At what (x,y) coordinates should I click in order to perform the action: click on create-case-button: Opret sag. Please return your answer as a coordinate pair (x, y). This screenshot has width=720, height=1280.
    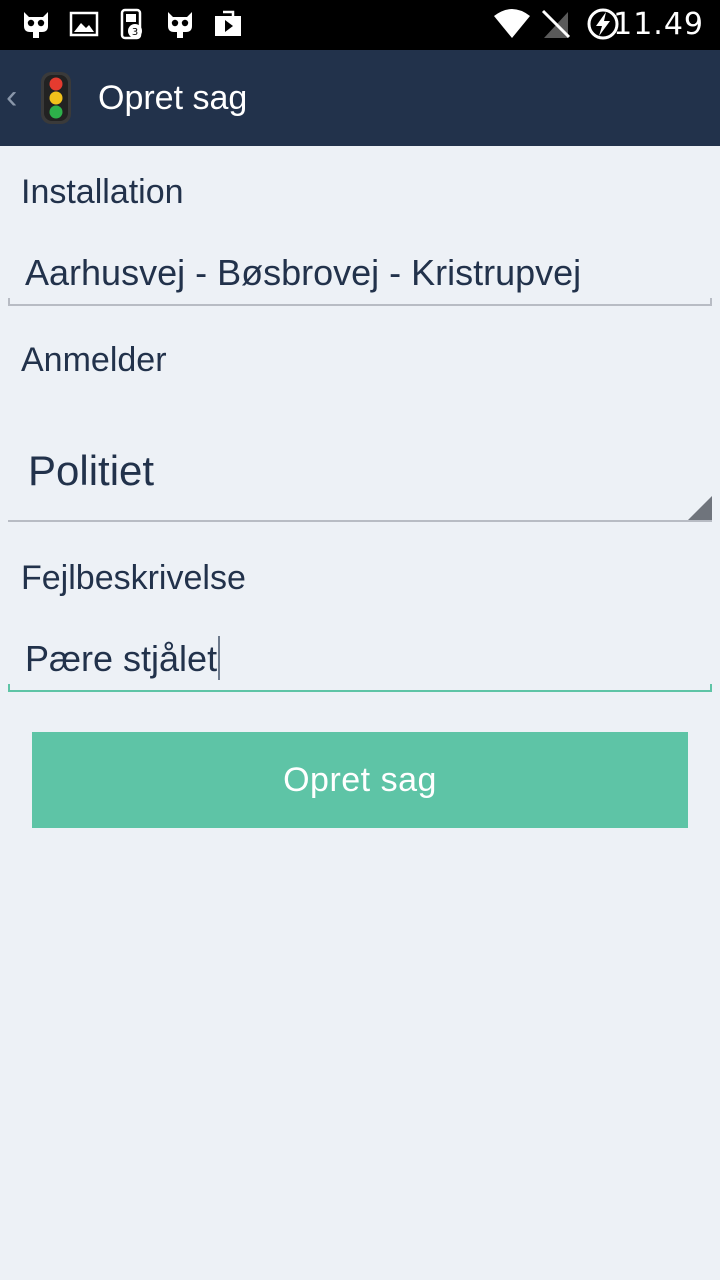
    Looking at the image, I should click on (360, 780).